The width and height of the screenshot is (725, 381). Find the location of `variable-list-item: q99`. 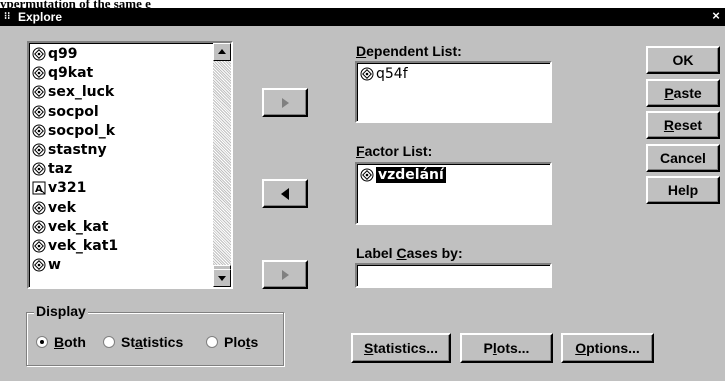

variable-list-item: q99 is located at coordinates (55, 54).